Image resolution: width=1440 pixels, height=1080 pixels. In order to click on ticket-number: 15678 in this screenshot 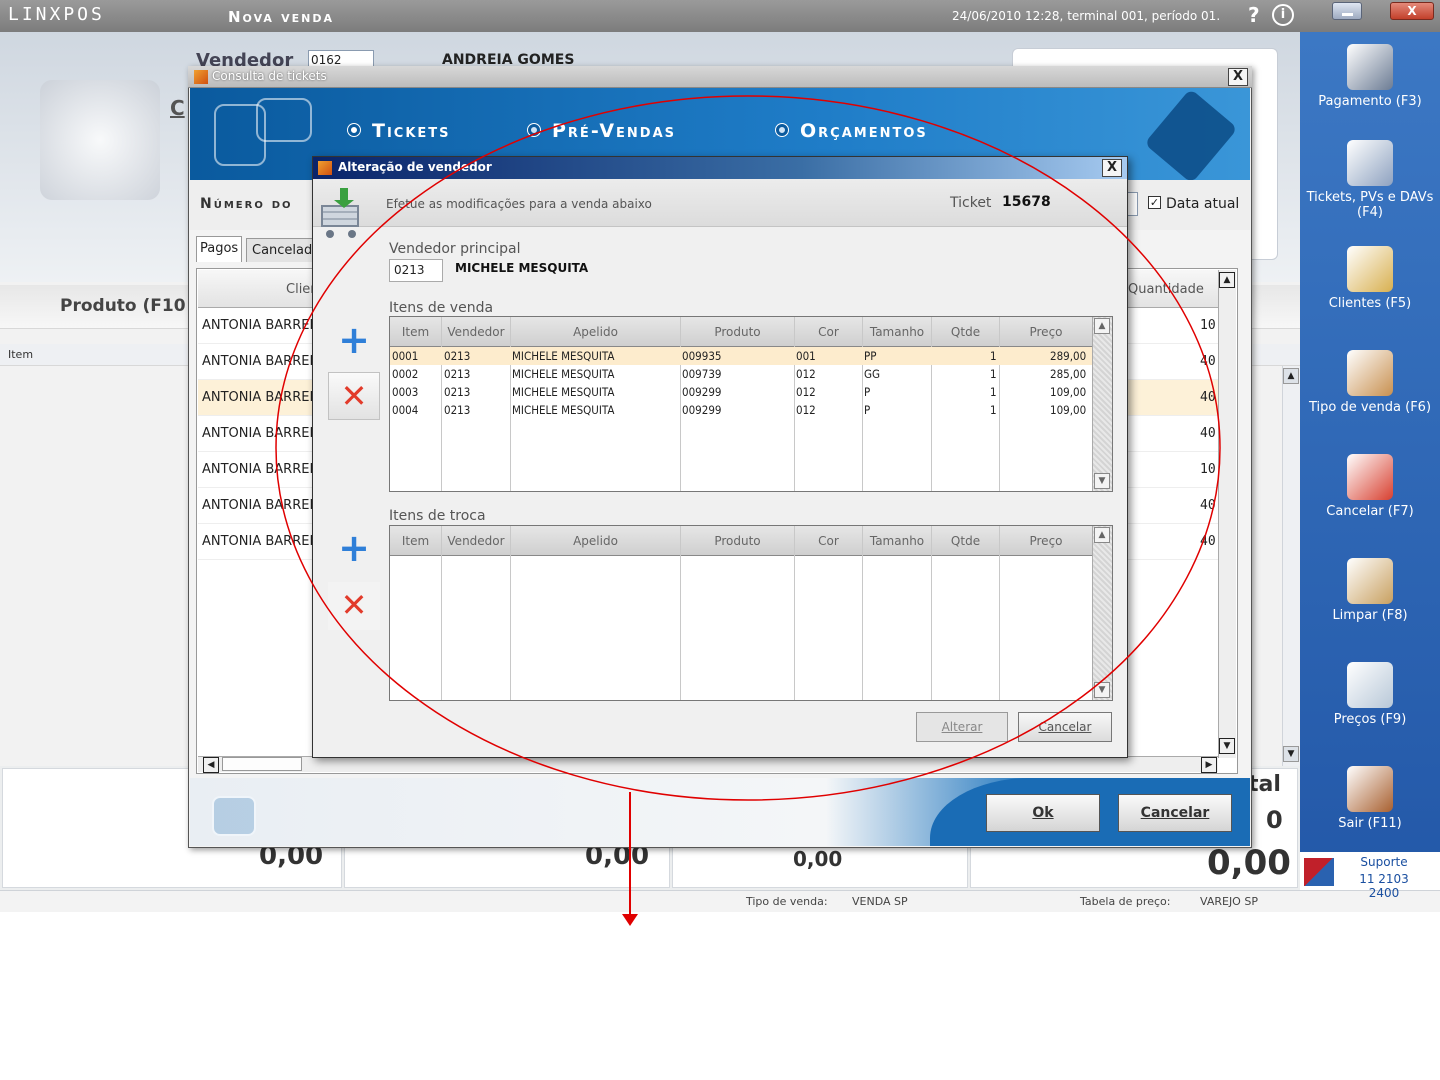, I will do `click(1026, 202)`.